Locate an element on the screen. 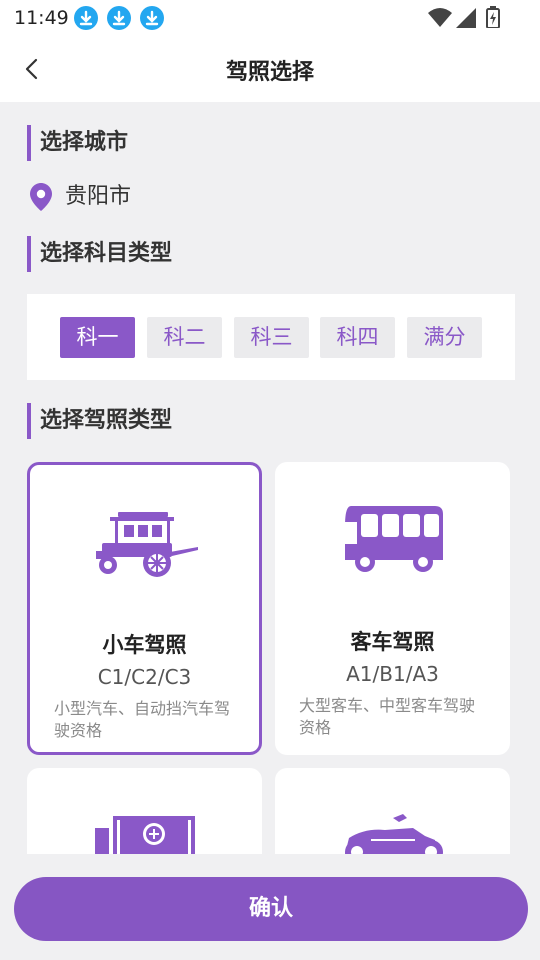 The height and width of the screenshot is (960, 540). license-card-motorcycle is located at coordinates (392, 811).